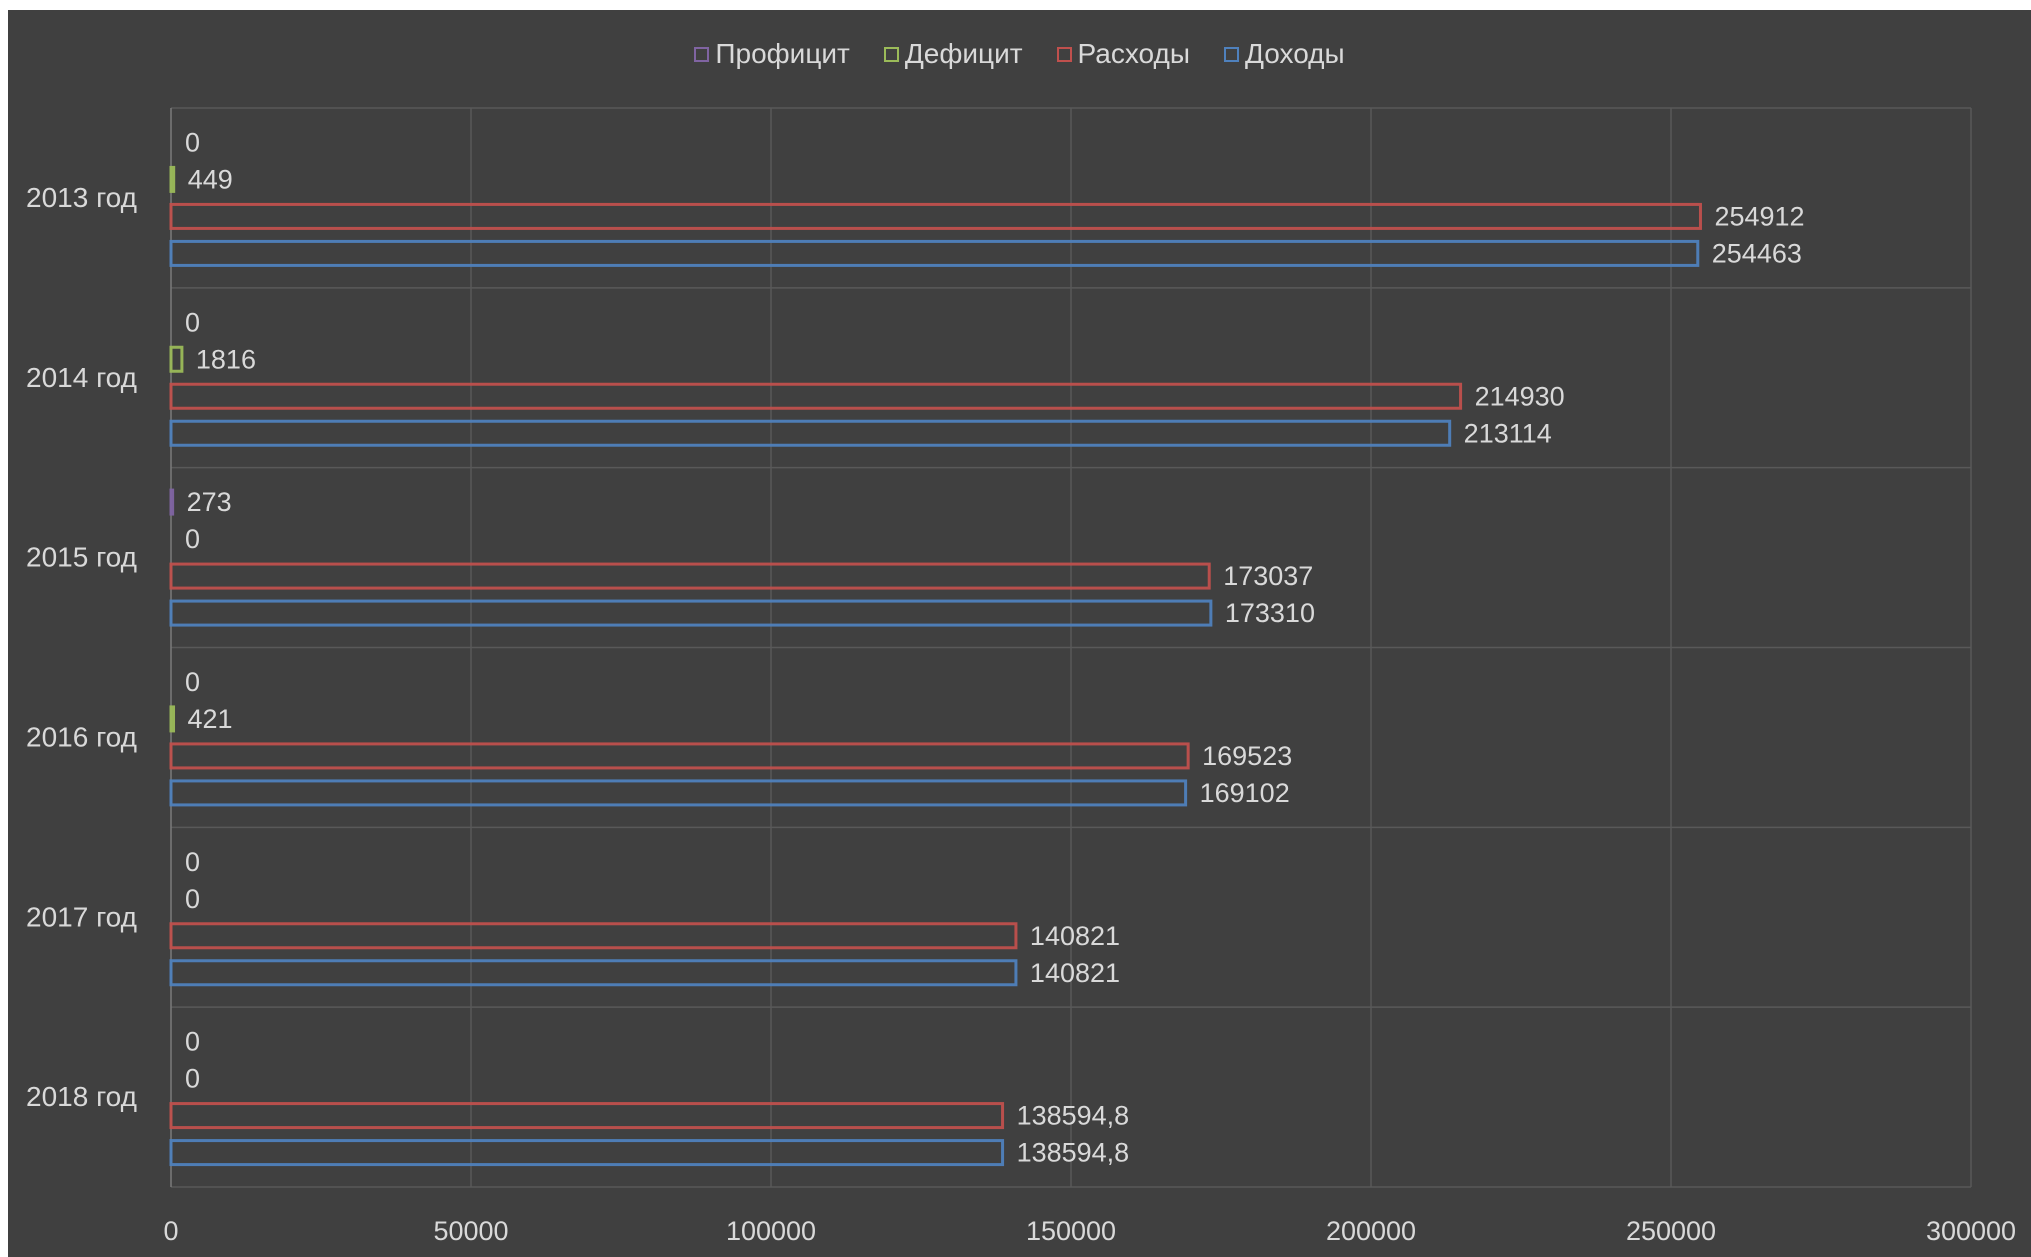 The height and width of the screenshot is (1257, 2031). Describe the element at coordinates (1757, 253) in the screenshot. I see `data-label: 254463` at that location.